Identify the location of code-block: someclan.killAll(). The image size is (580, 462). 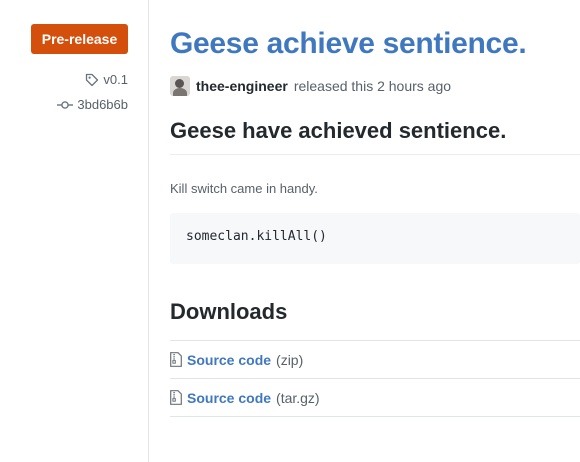
(375, 238).